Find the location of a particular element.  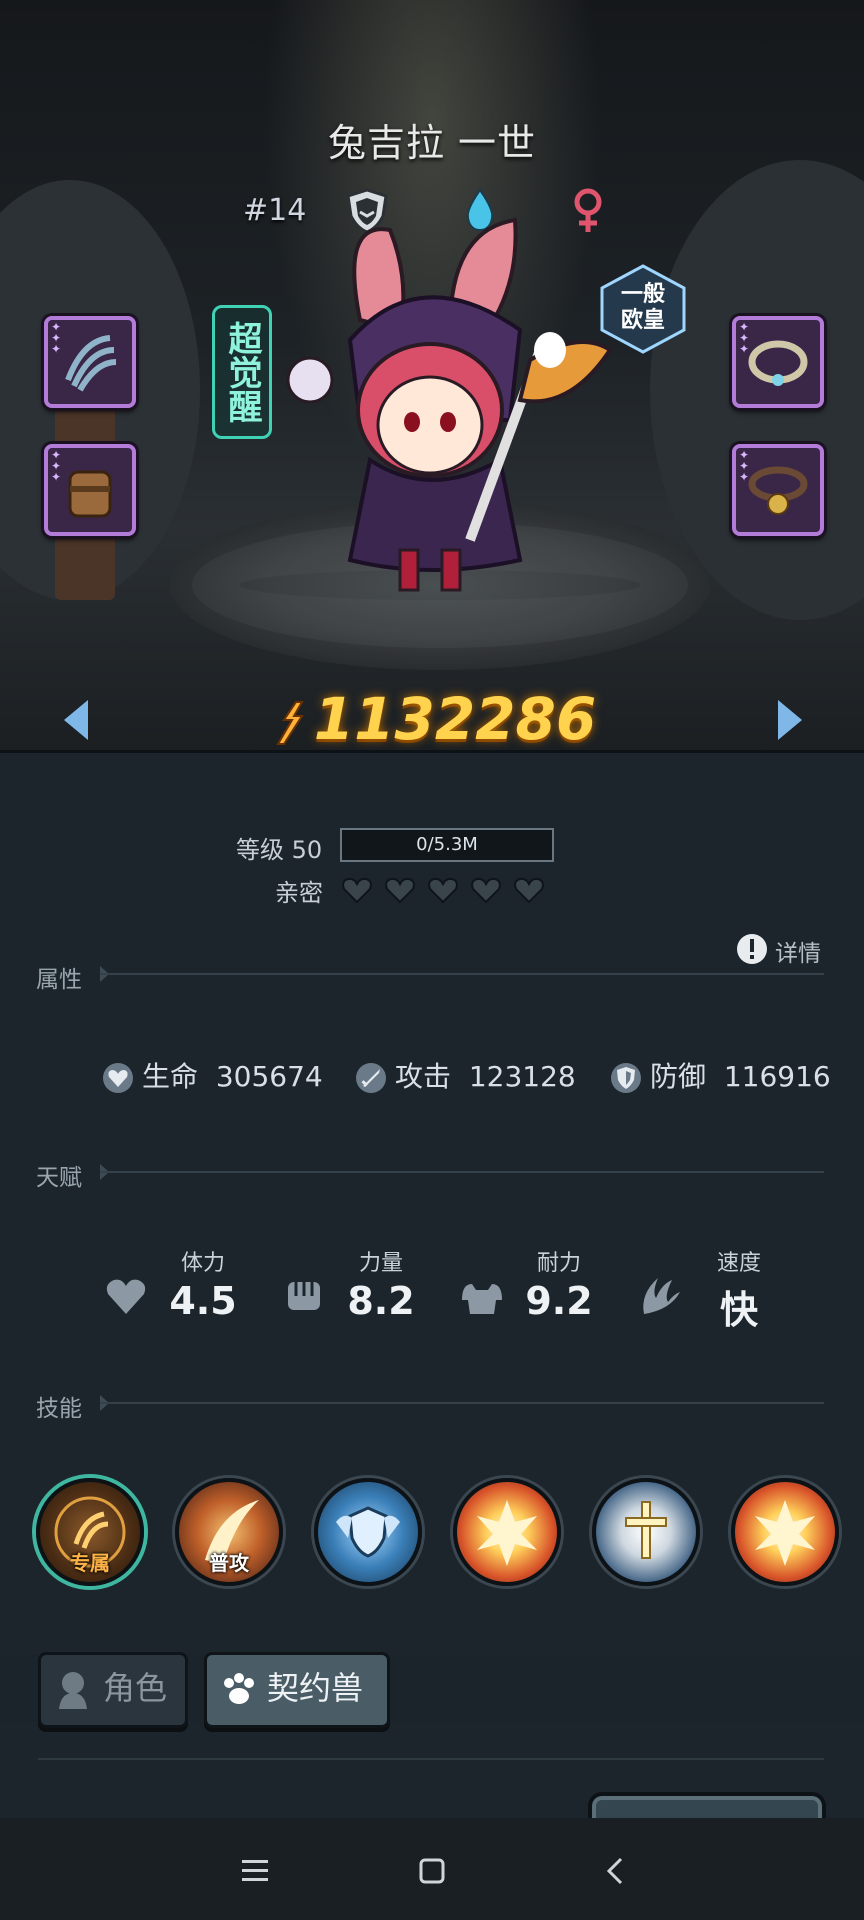

stat-hp-value: 305674 is located at coordinates (269, 1076).